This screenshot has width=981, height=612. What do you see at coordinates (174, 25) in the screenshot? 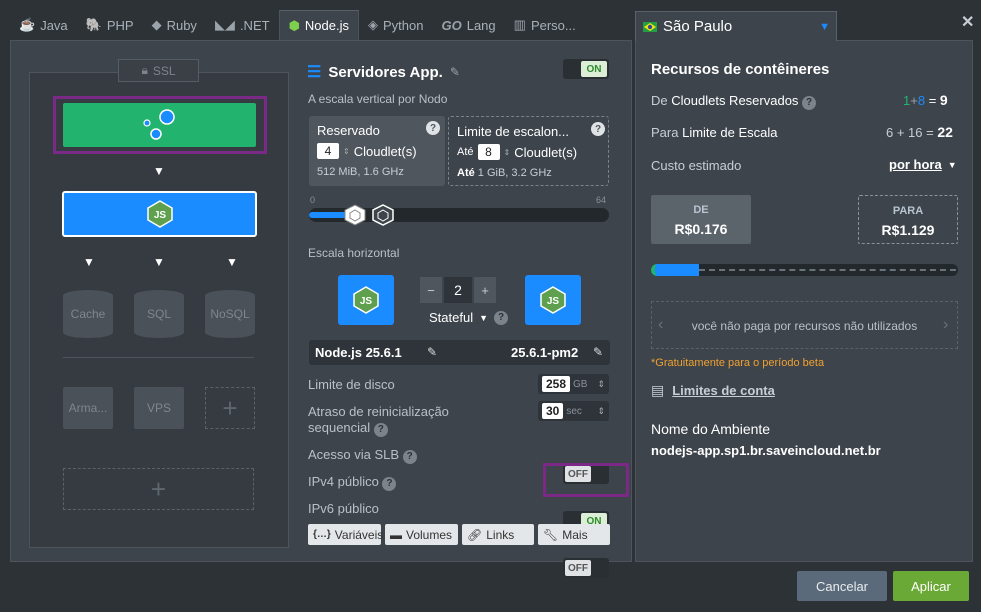
I see `tab-ruby: ◆ Ruby` at bounding box center [174, 25].